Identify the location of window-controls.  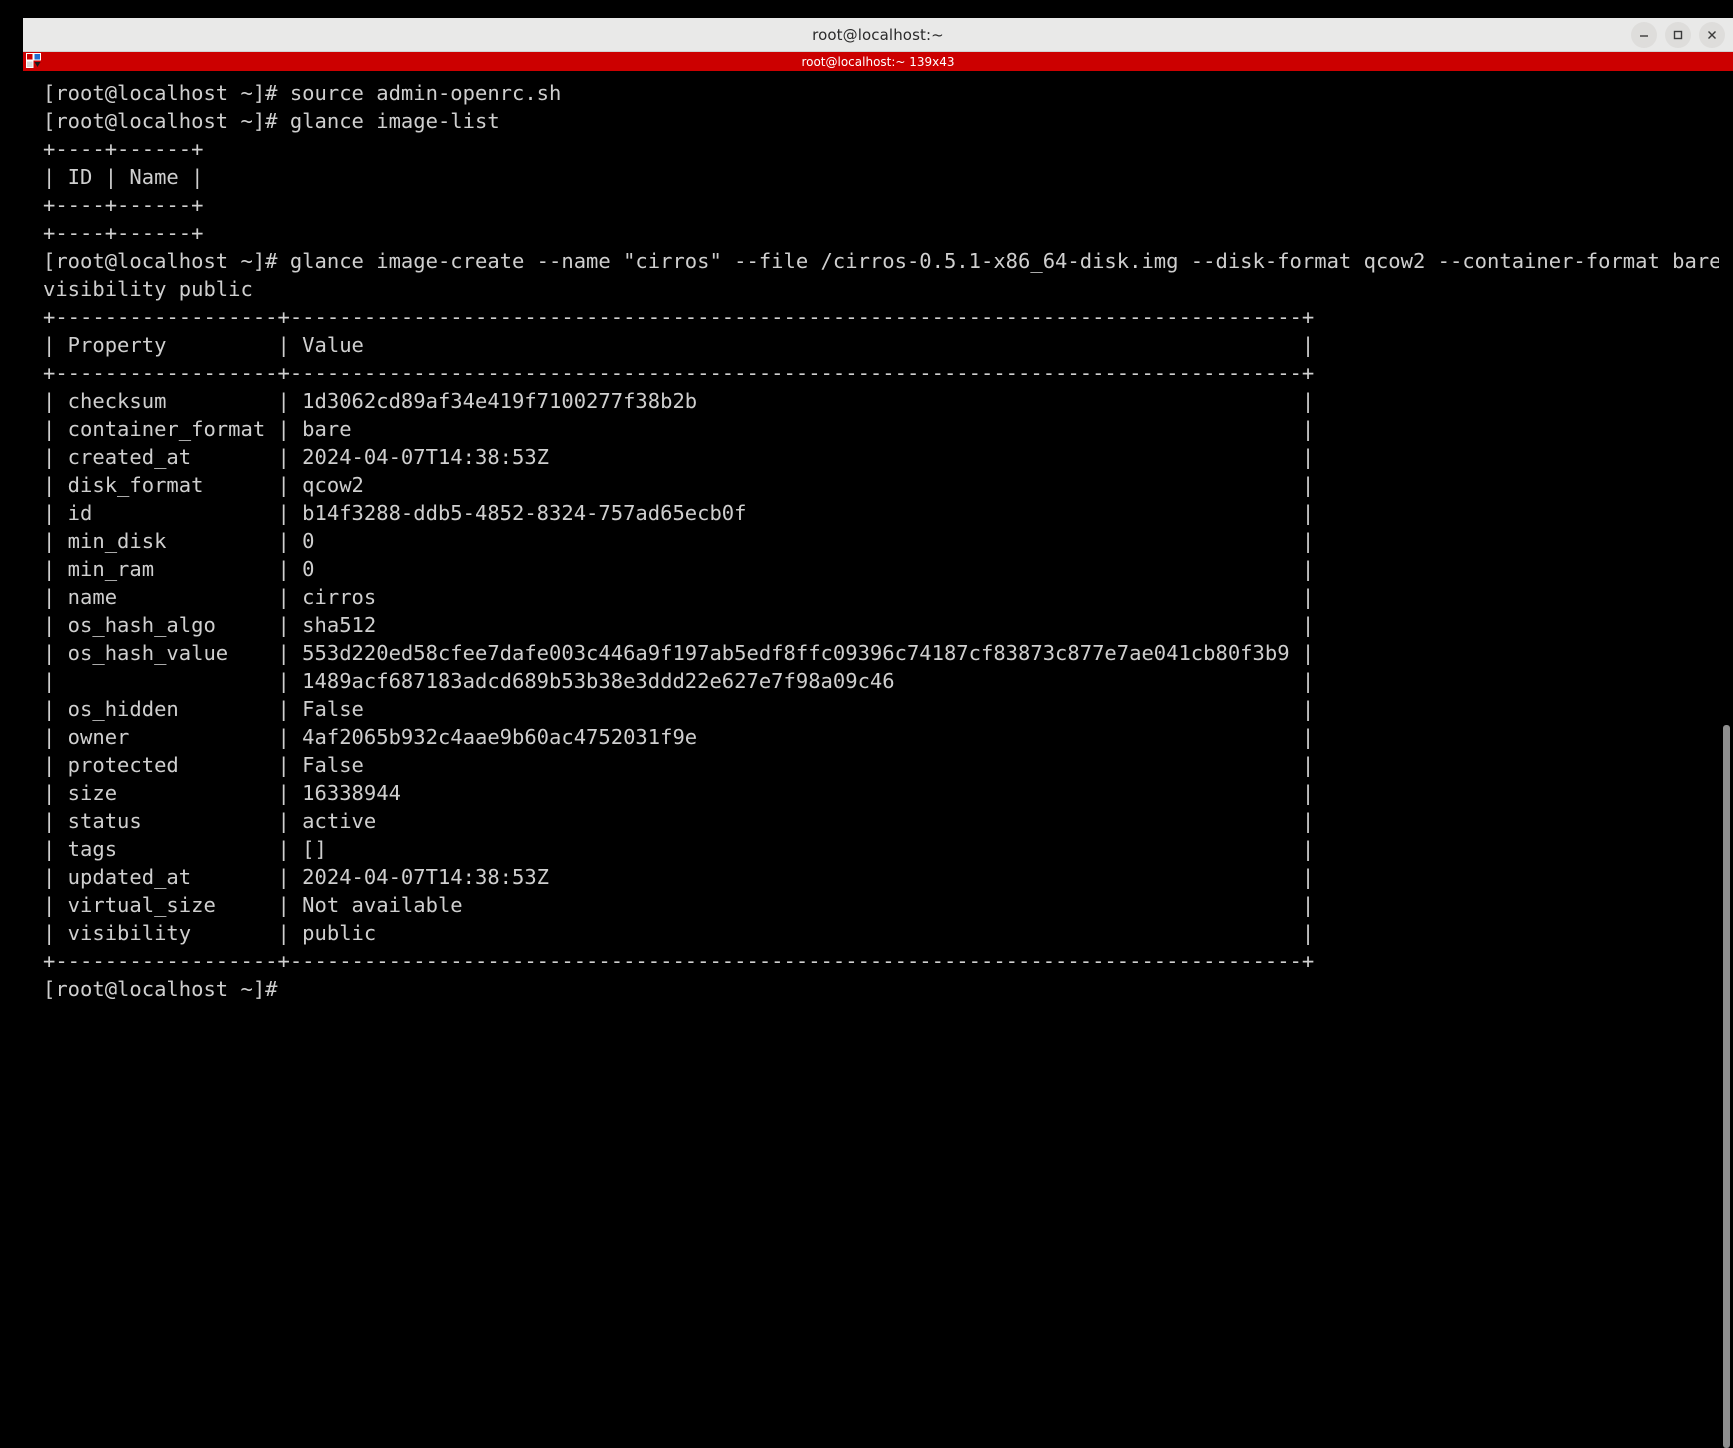
(1678, 34).